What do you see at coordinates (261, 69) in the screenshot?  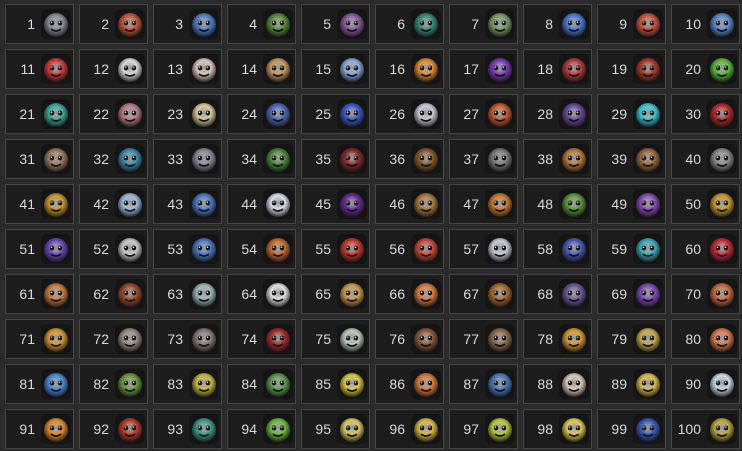 I see `emote-cell: 14` at bounding box center [261, 69].